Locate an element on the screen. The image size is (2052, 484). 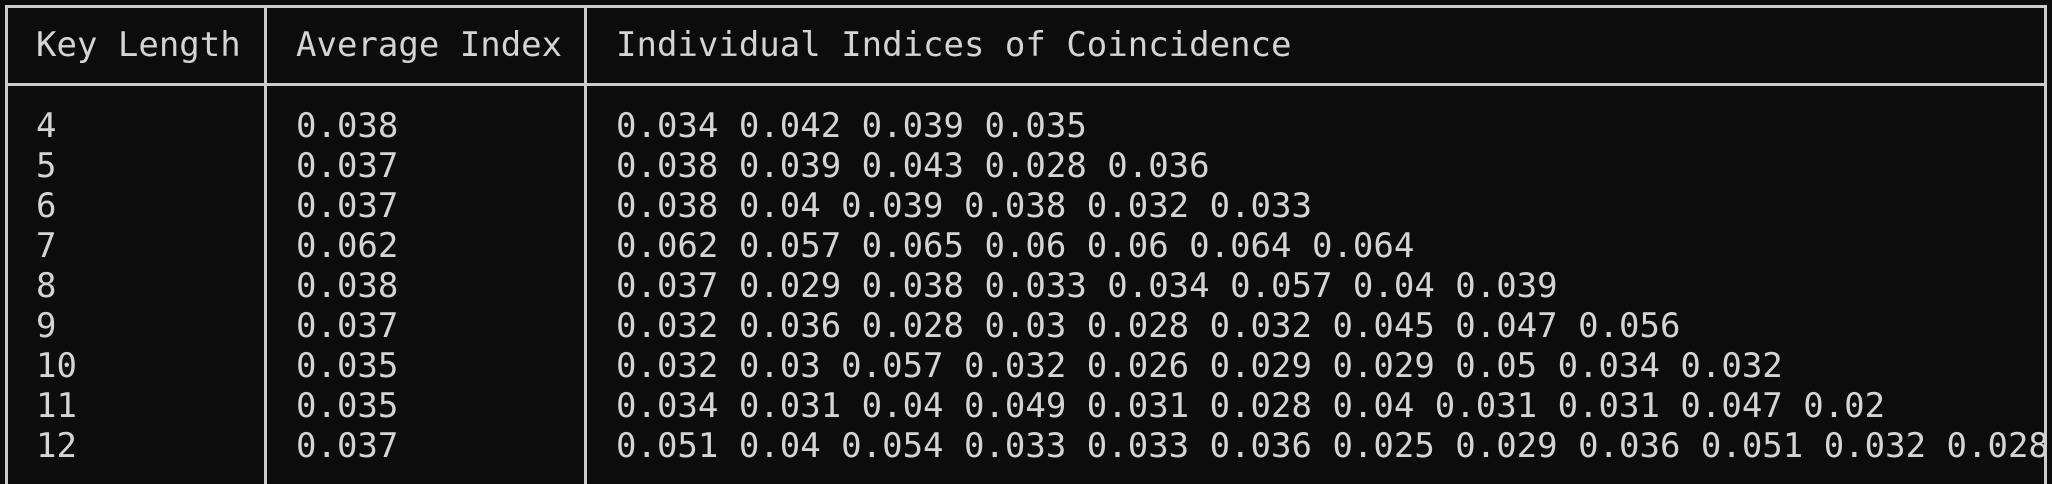
cell-key-length: 10 is located at coordinates (56, 366).